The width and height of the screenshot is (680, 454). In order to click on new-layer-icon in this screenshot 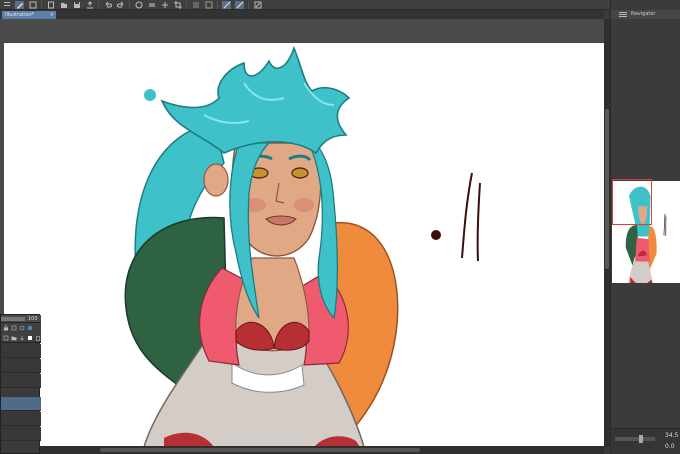, I will do `click(6, 338)`.